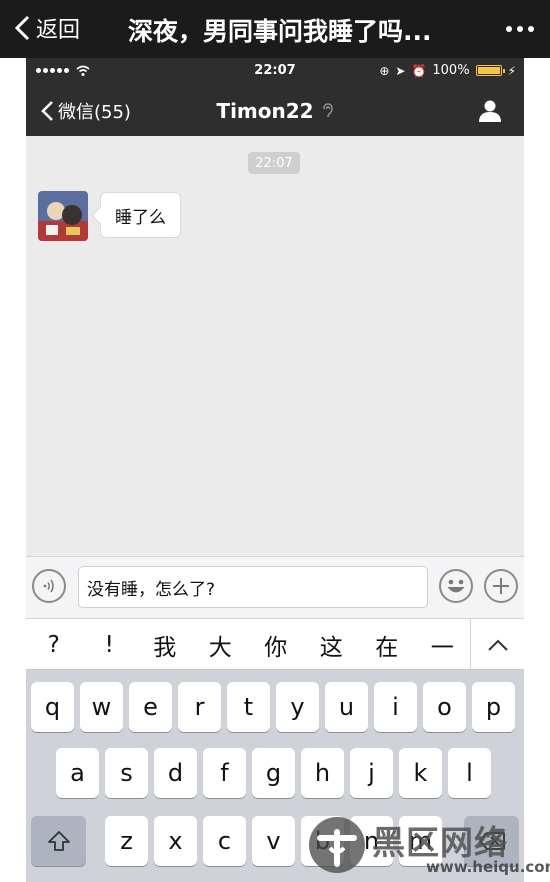  Describe the element at coordinates (275, 707) in the screenshot. I see `keyboard-row-1: q w e r t y u i o p` at that location.